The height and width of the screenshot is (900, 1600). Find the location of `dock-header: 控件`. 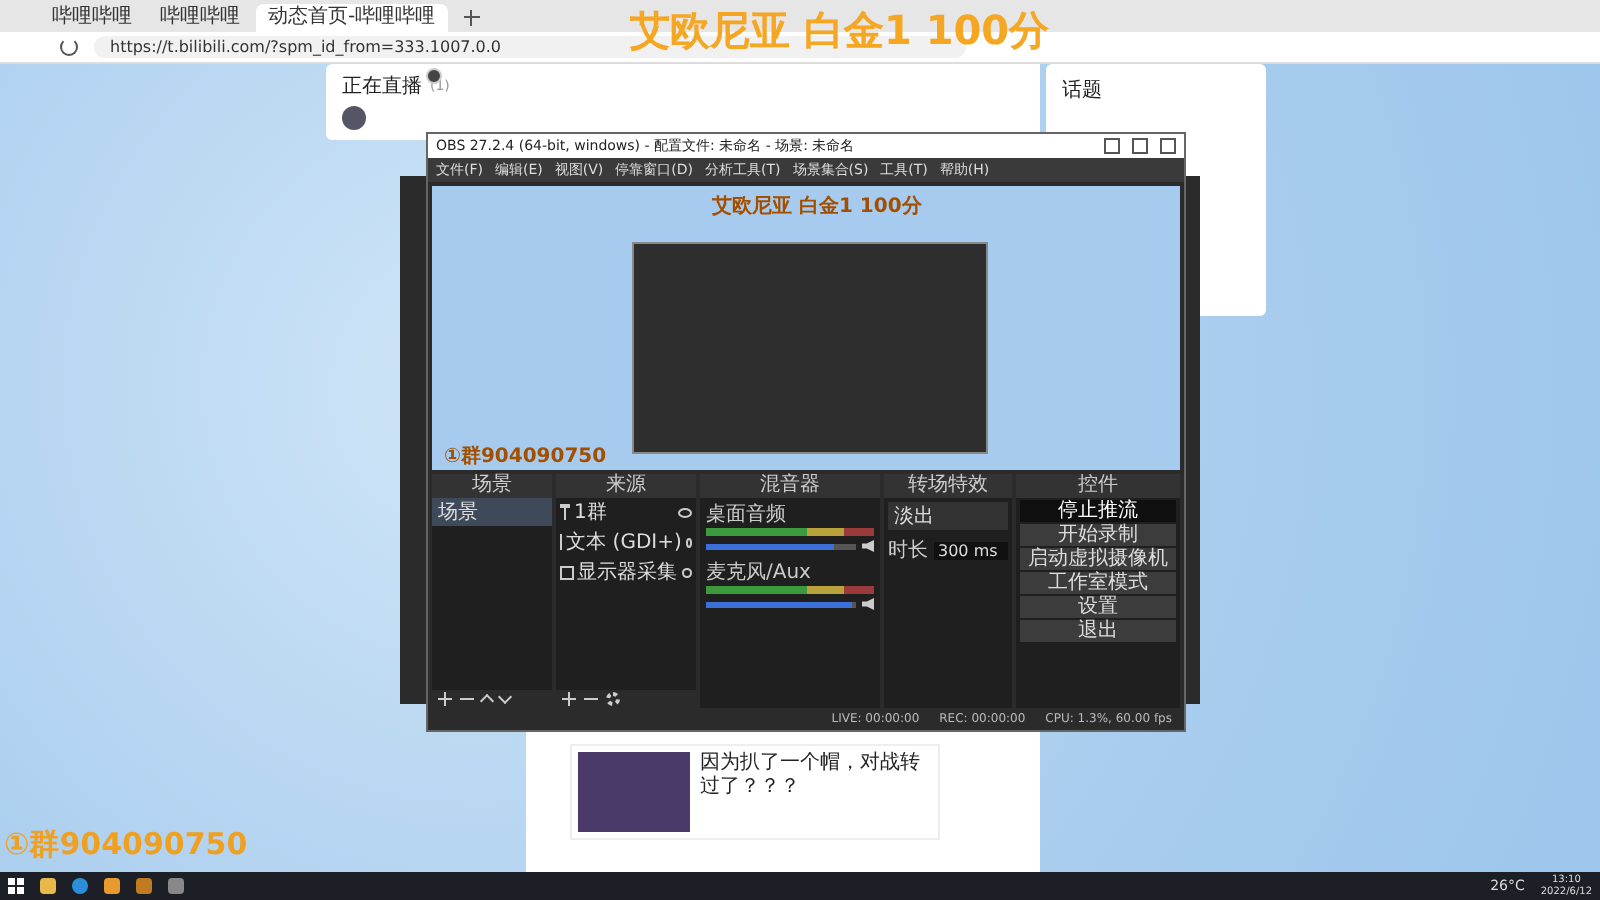

dock-header: 控件 is located at coordinates (1098, 486).